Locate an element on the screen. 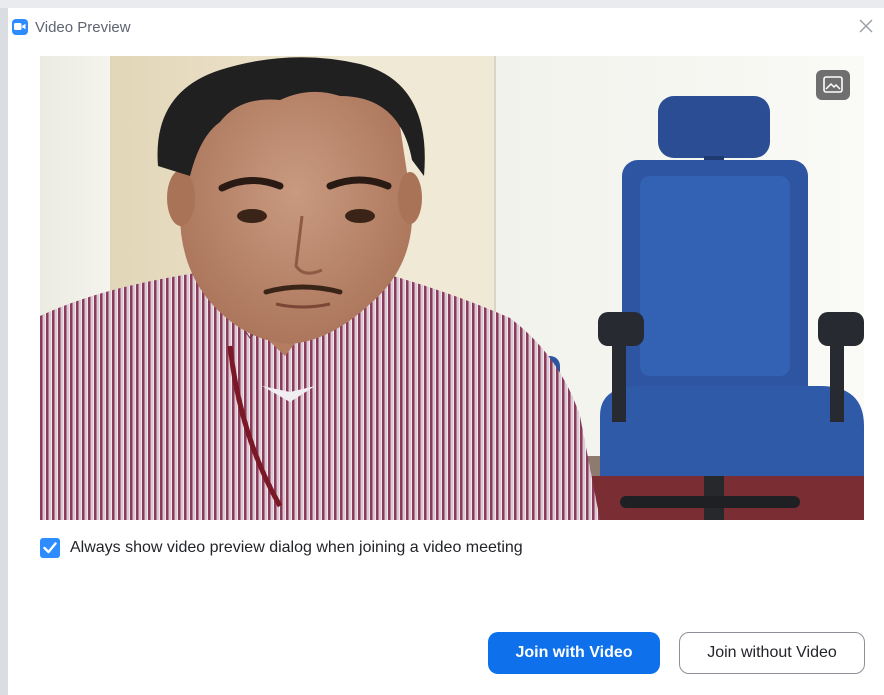 Image resolution: width=884 pixels, height=695 pixels. close-icon is located at coordinates (866, 26).